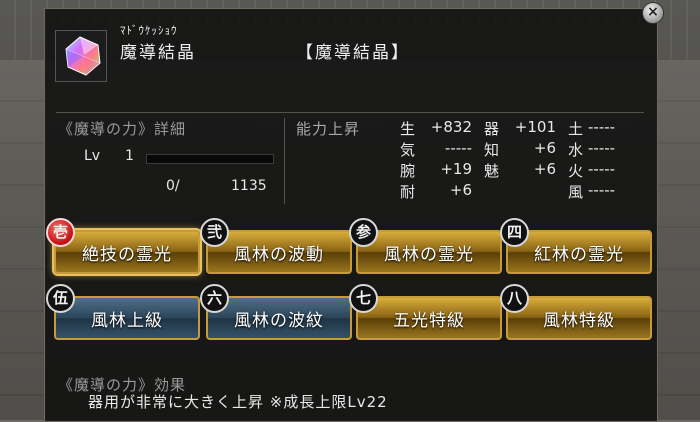 The width and height of the screenshot is (700, 422). What do you see at coordinates (579, 320) in the screenshot?
I see `skill-label: 風林特級` at bounding box center [579, 320].